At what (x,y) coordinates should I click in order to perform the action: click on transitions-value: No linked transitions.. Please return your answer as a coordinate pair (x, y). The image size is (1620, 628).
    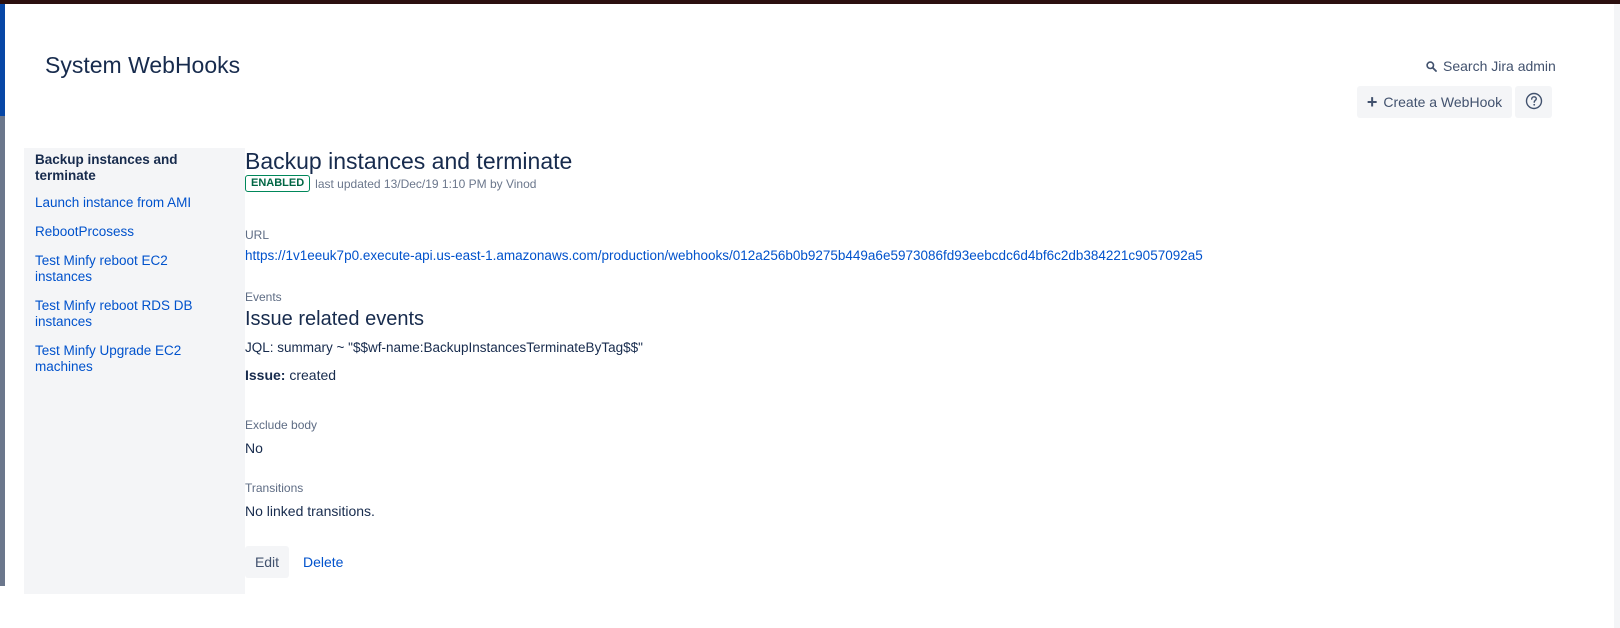
    Looking at the image, I should click on (310, 511).